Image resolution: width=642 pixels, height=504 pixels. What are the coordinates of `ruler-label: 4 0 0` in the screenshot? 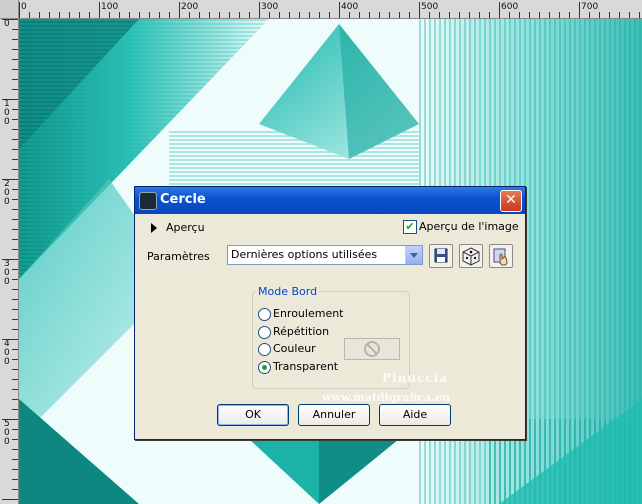 It's located at (7, 353).